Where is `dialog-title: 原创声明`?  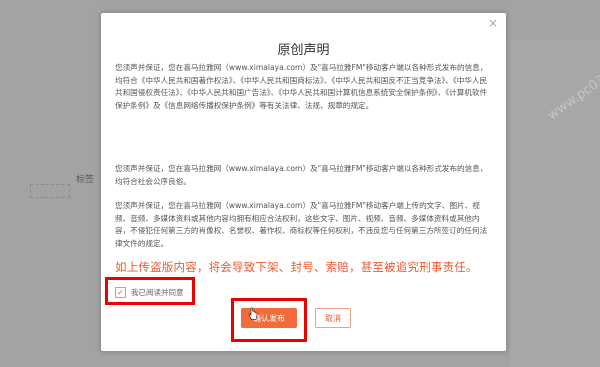 dialog-title: 原创声明 is located at coordinates (303, 50).